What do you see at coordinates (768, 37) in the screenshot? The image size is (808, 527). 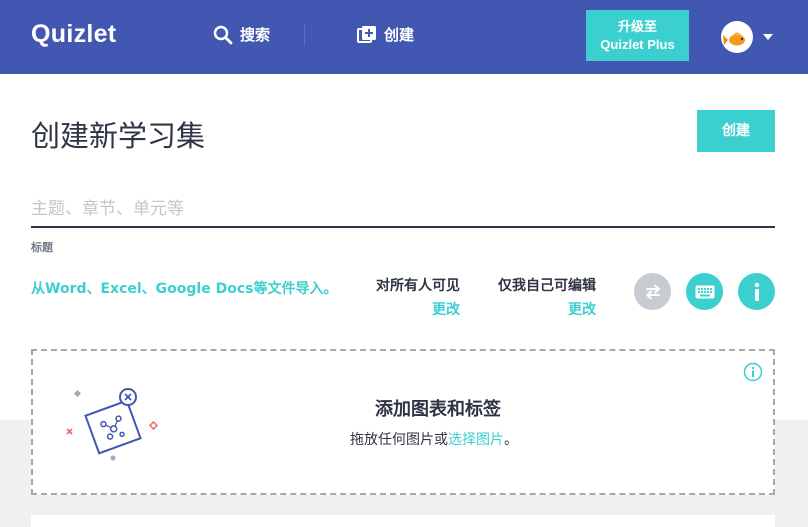 I see `chevron-down-icon` at bounding box center [768, 37].